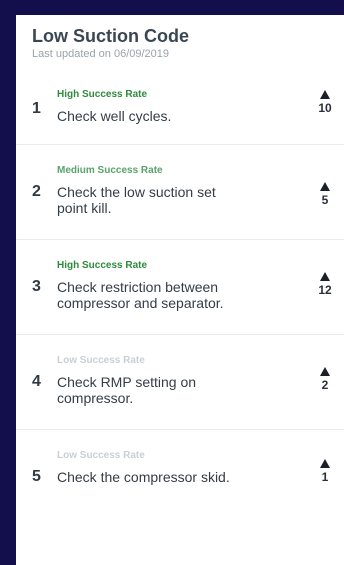  What do you see at coordinates (36, 476) in the screenshot?
I see `rank-number: 5` at bounding box center [36, 476].